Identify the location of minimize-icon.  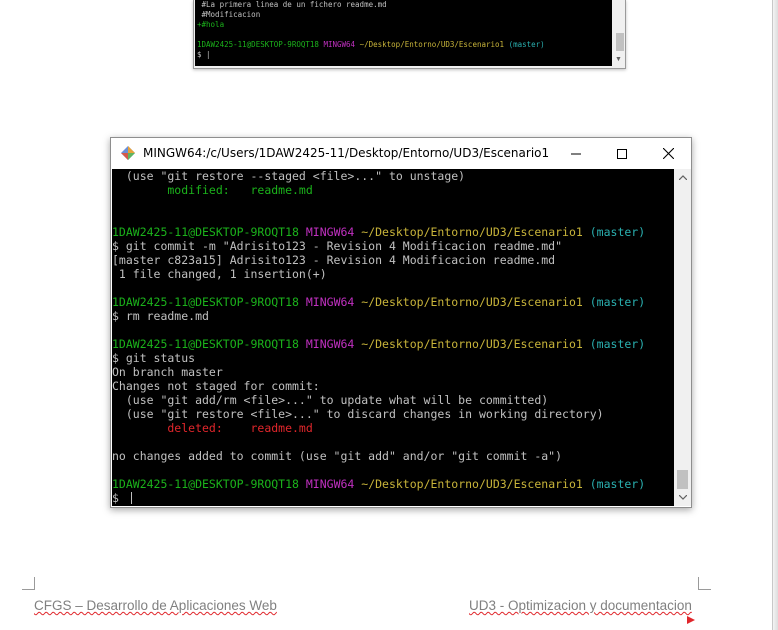
(576, 153).